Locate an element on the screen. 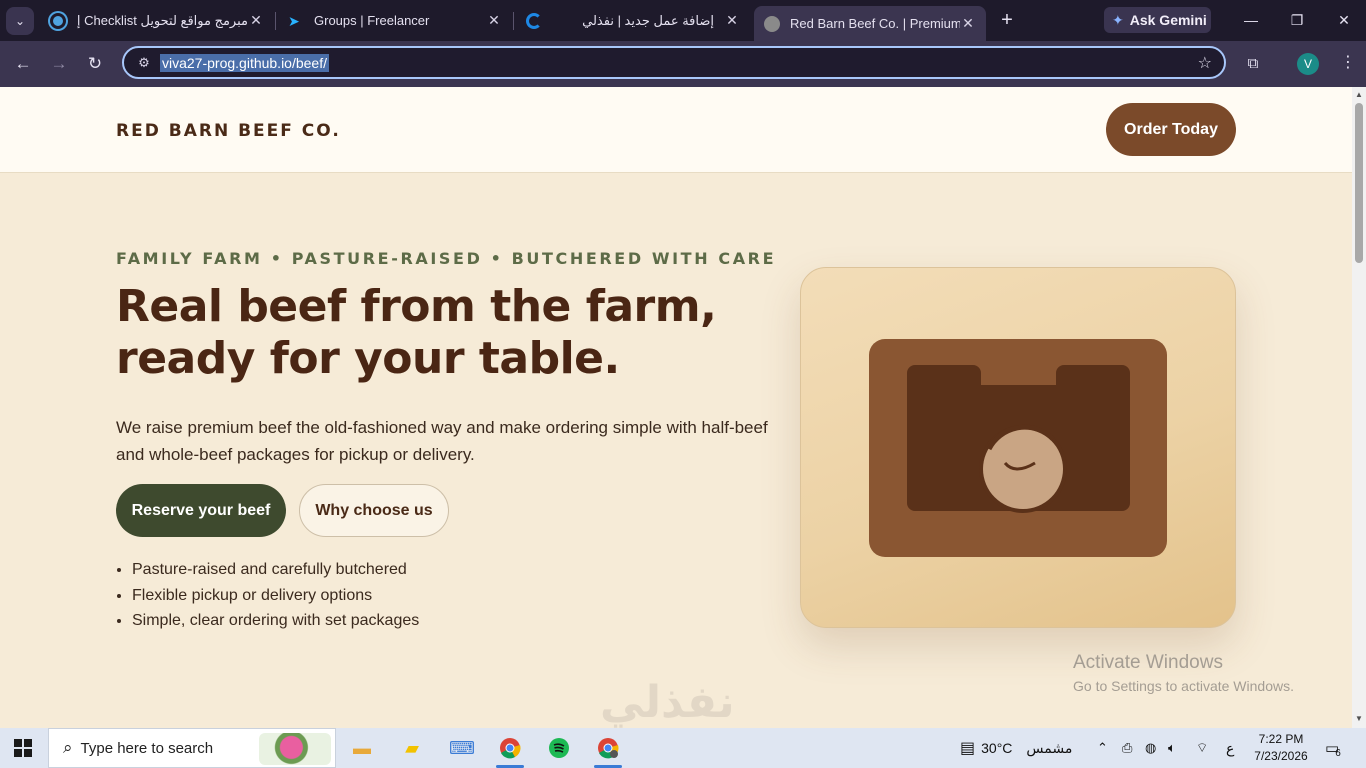 This screenshot has height=768, width=1366. site-header: RED BARN BEEF CO. Order Today is located at coordinates (676, 130).